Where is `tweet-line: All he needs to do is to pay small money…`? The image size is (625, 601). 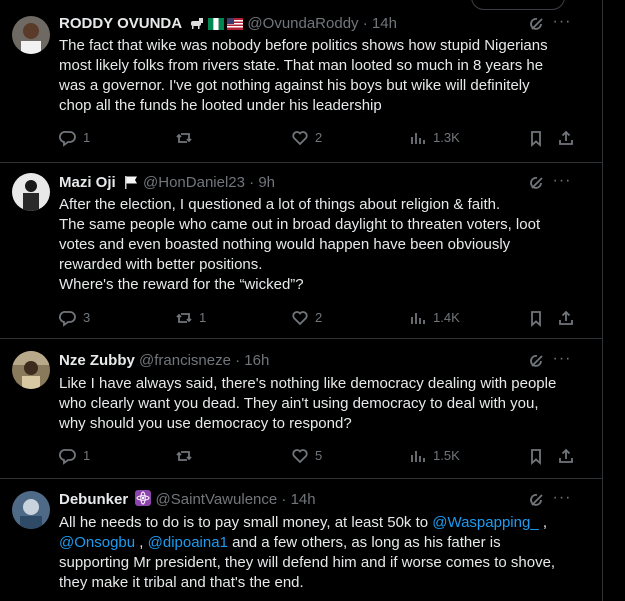
tweet-line: All he needs to do is to pay small money… is located at coordinates (319, 523).